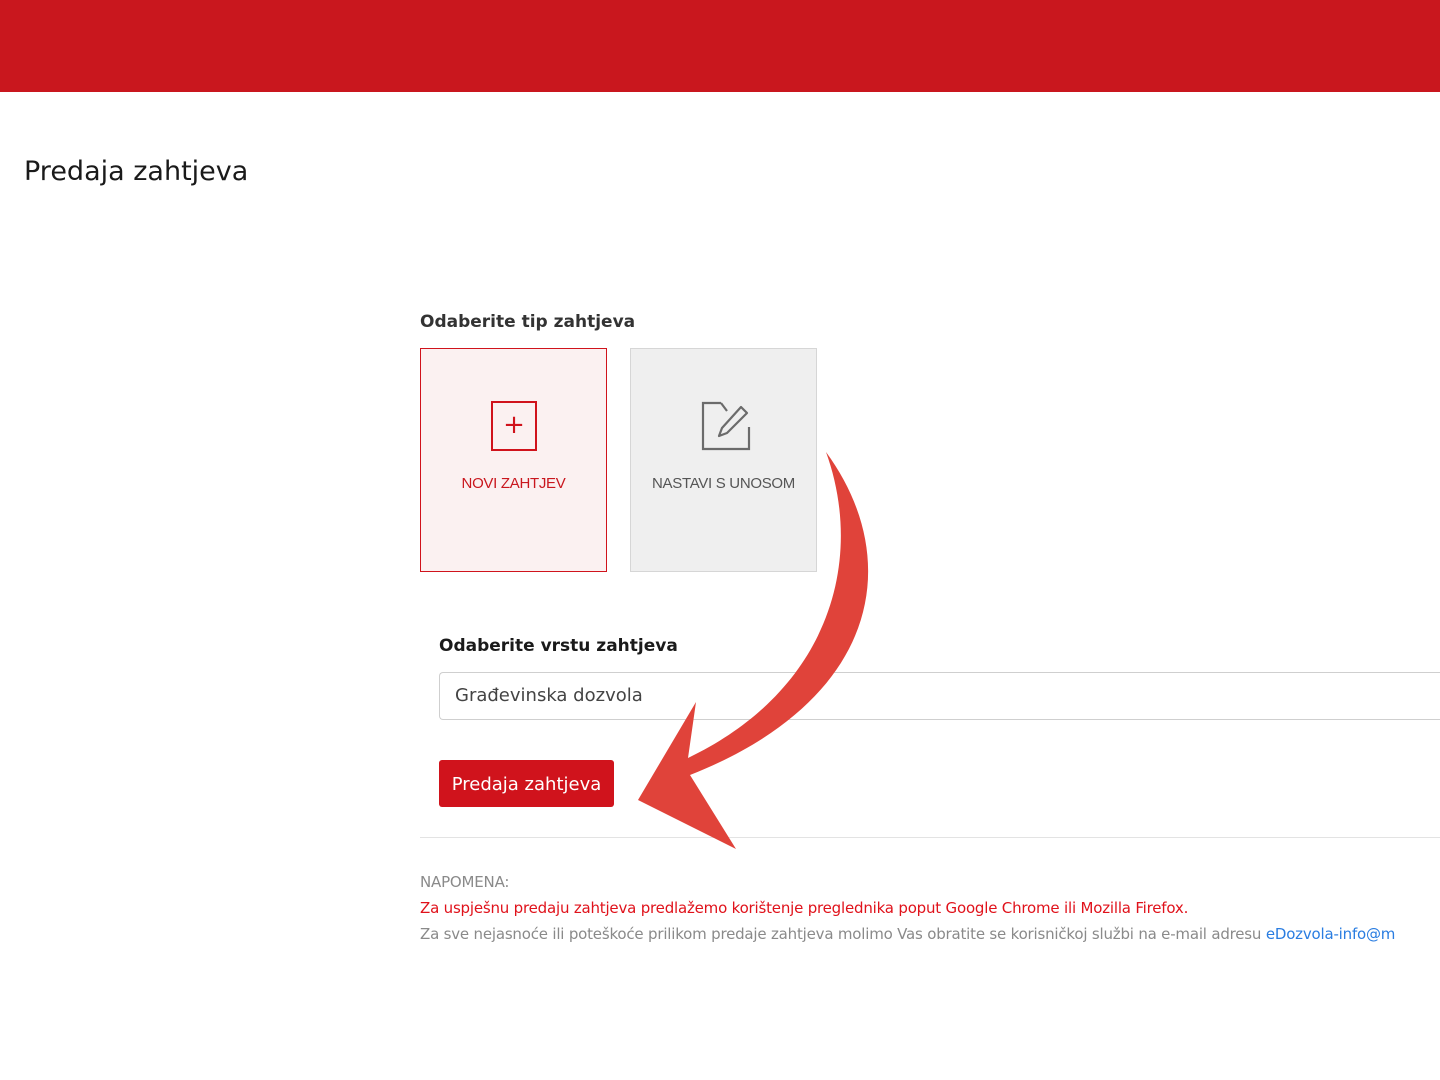 This screenshot has height=1080, width=1440. What do you see at coordinates (558, 646) in the screenshot?
I see `request-kind-label: Odaberite vrstu zahtjeva` at bounding box center [558, 646].